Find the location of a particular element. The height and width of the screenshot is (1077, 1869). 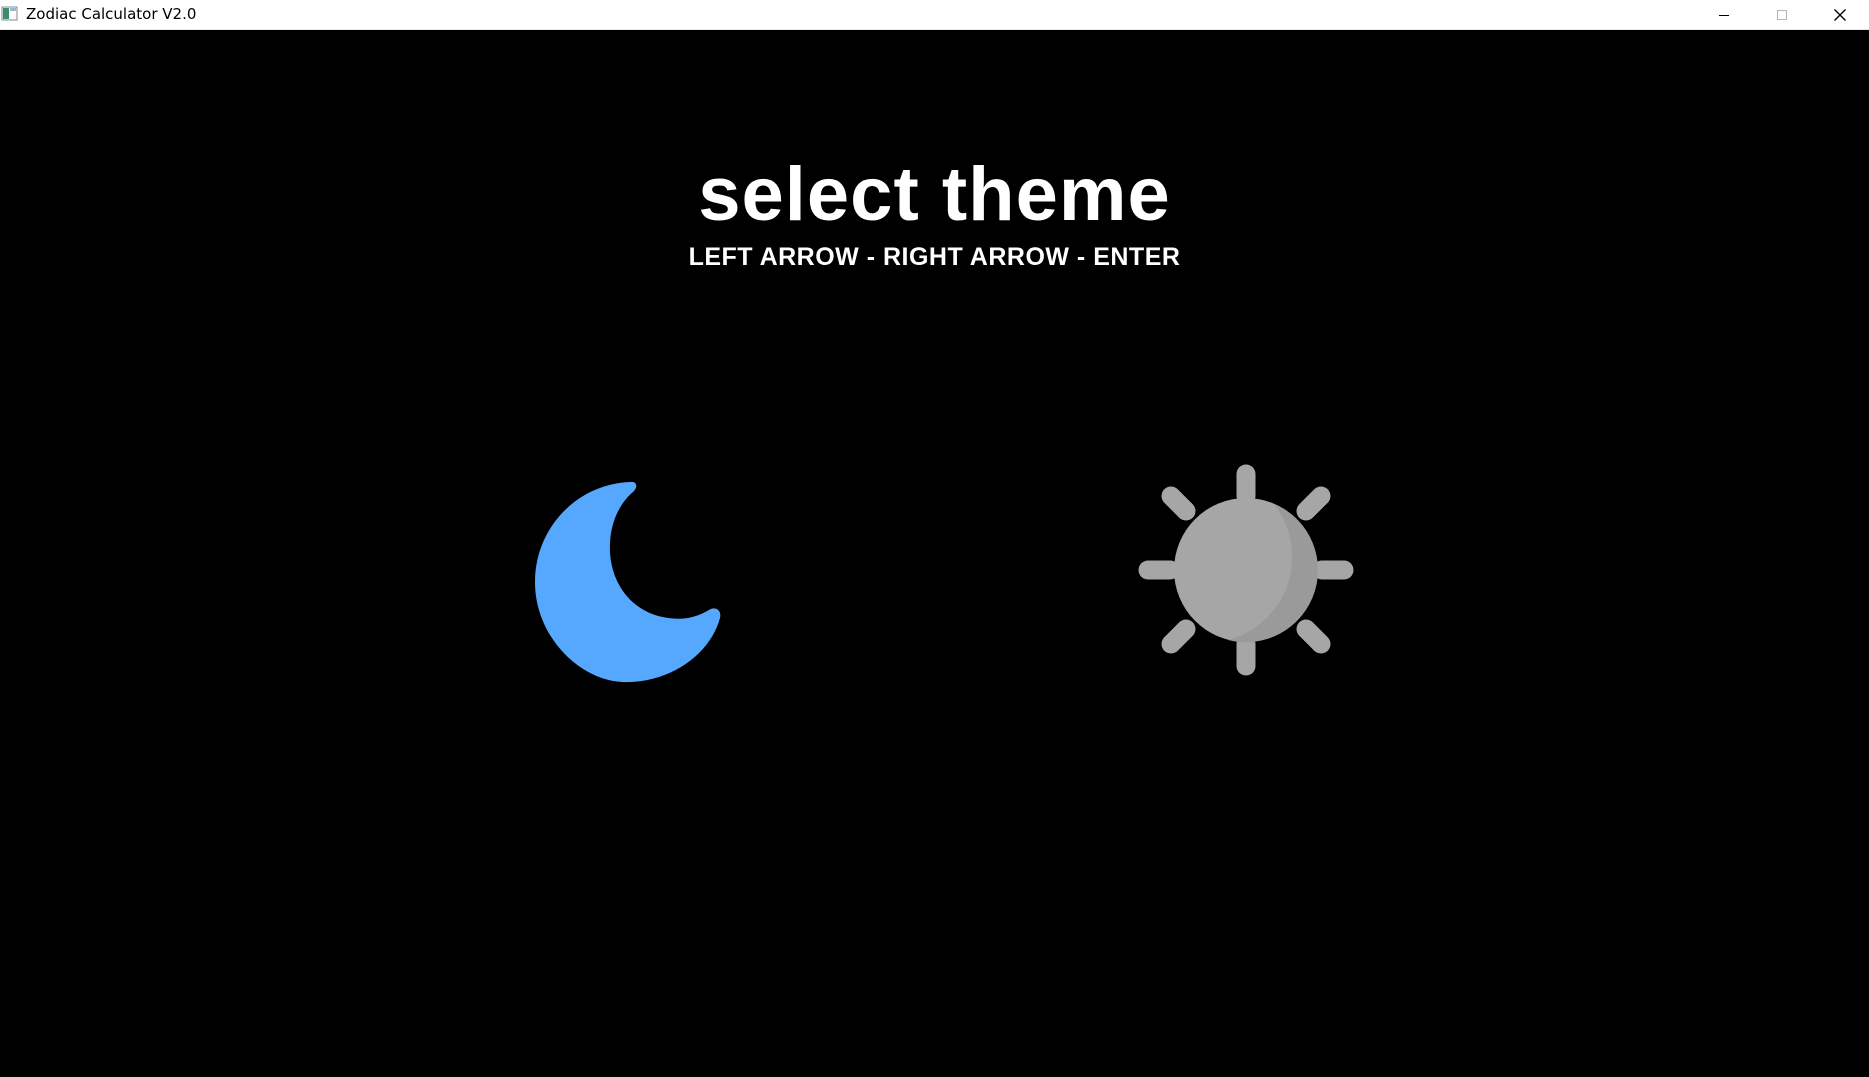

window-title: Zodiac Calculator V2.0 is located at coordinates (111, 14).